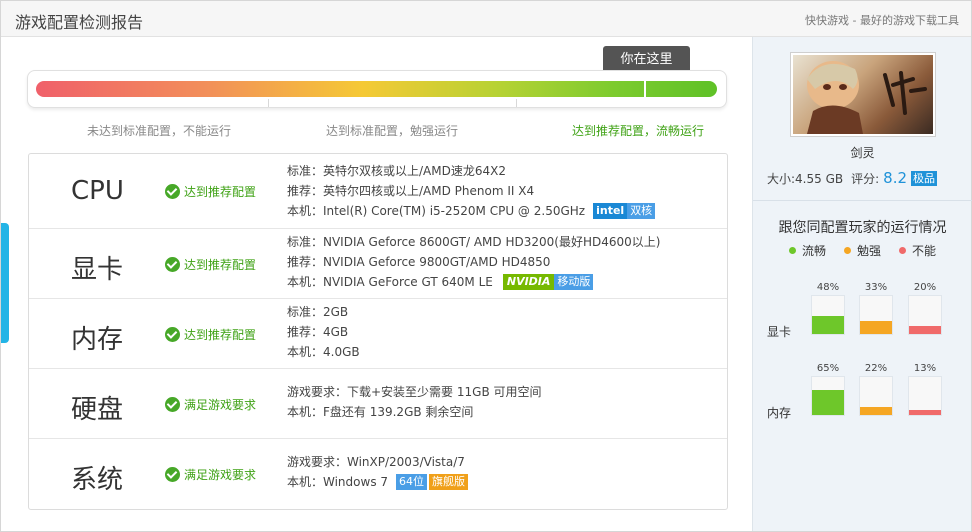 Image resolution: width=972 pixels, height=532 pixels. What do you see at coordinates (867, 97) in the screenshot?
I see `game-art-icon` at bounding box center [867, 97].